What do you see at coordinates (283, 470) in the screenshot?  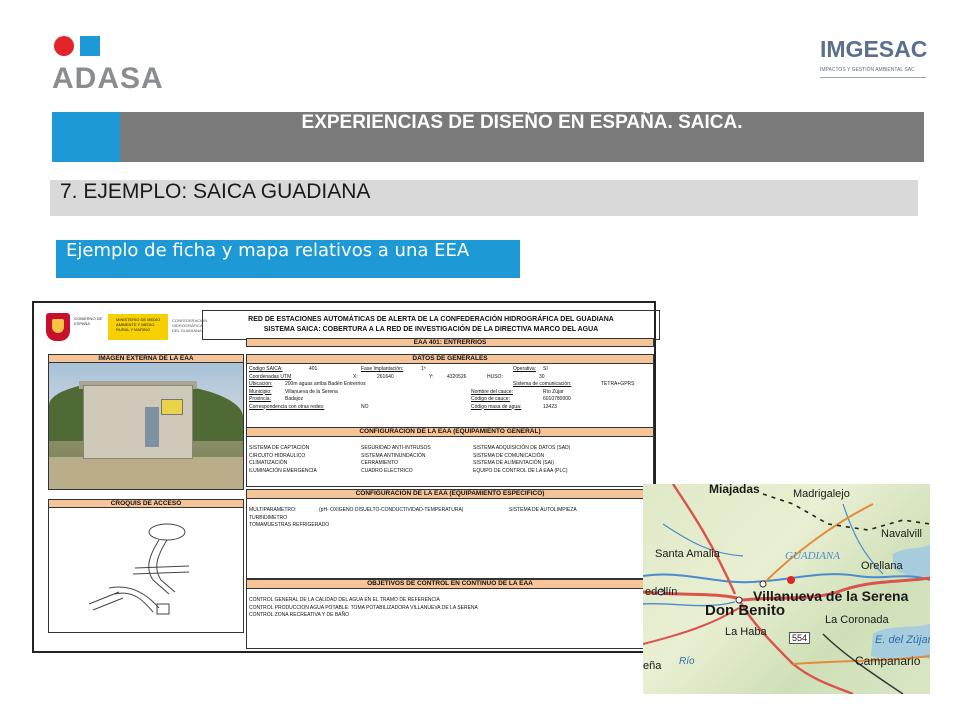 I see `config-item: ILUMINACIÓN EMERGENCIA` at bounding box center [283, 470].